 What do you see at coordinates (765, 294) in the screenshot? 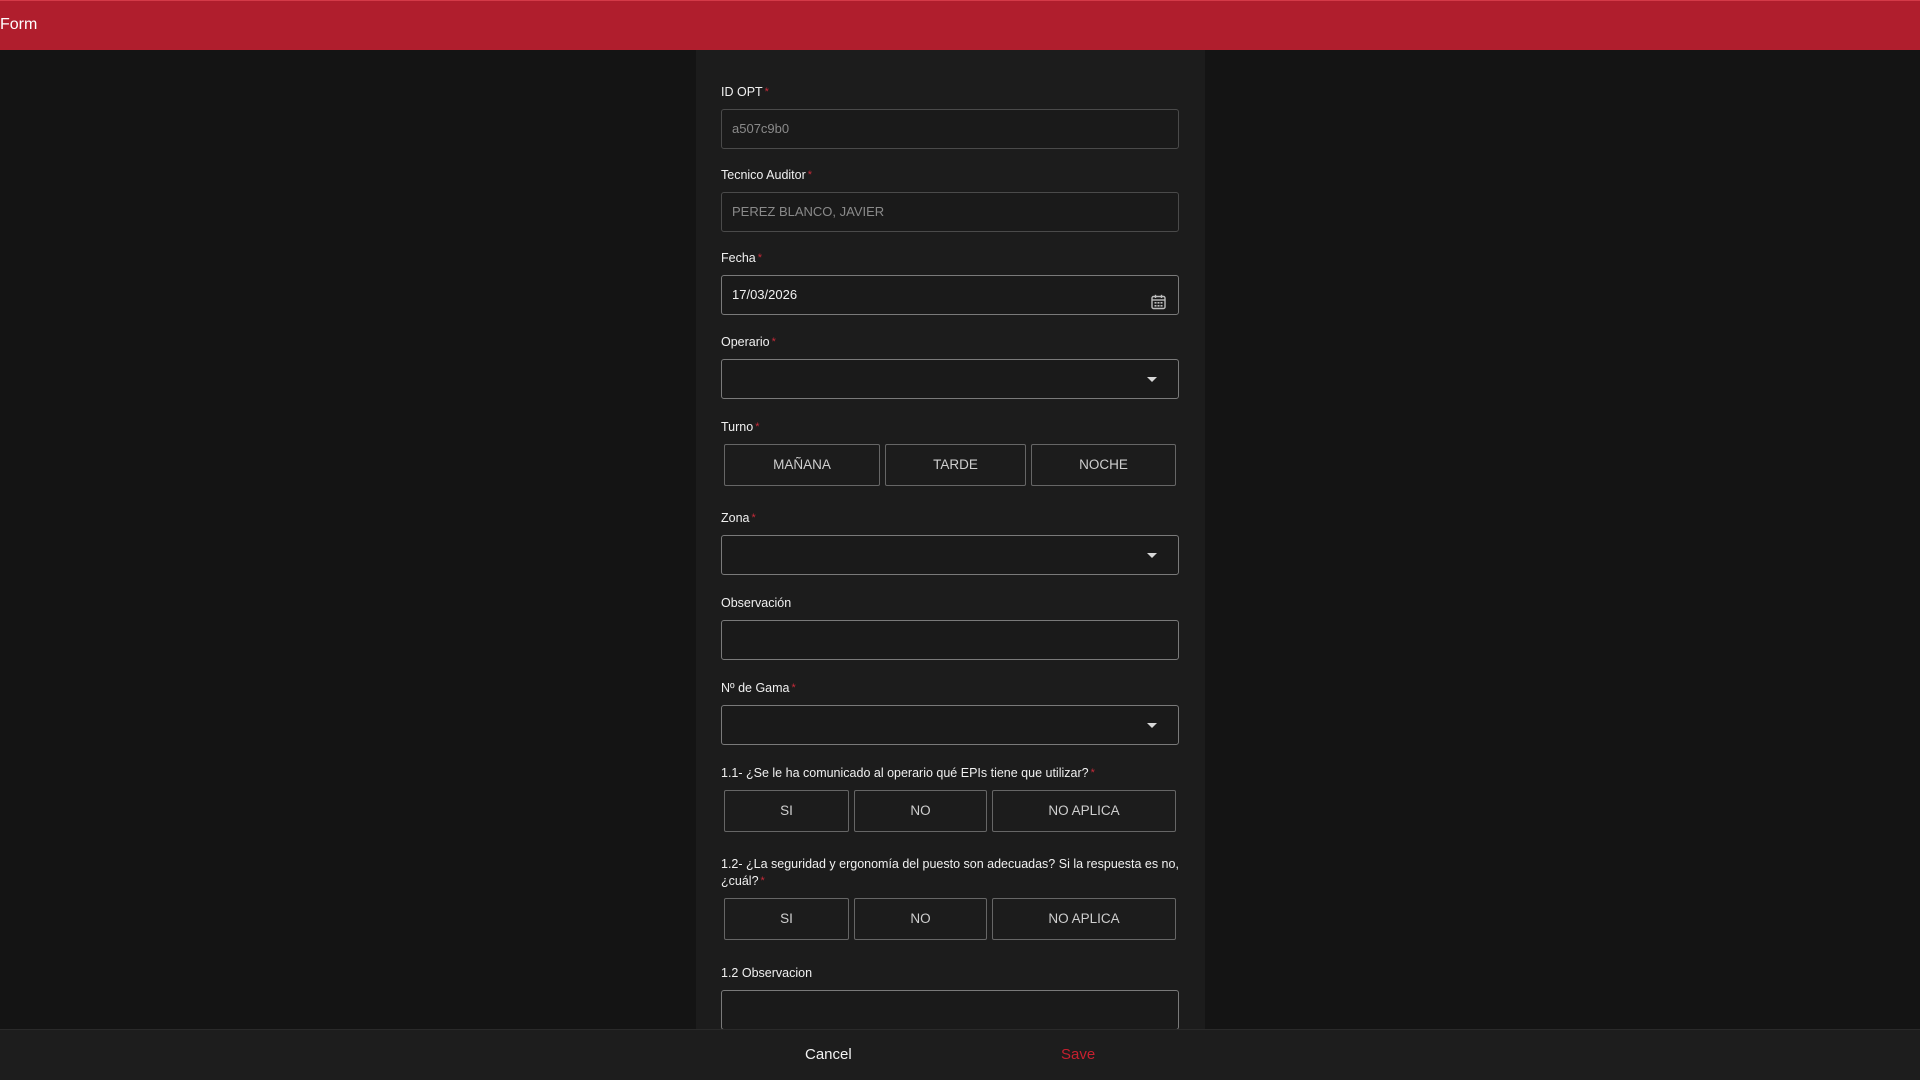
I see `fecha-value: 17/03/2026` at bounding box center [765, 294].